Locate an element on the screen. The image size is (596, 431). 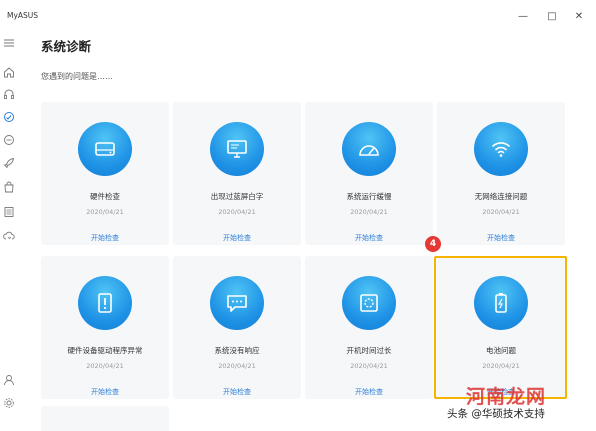
card-no-response: 系统没有响应 2020/04/21 开始检查 is located at coordinates (237, 327).